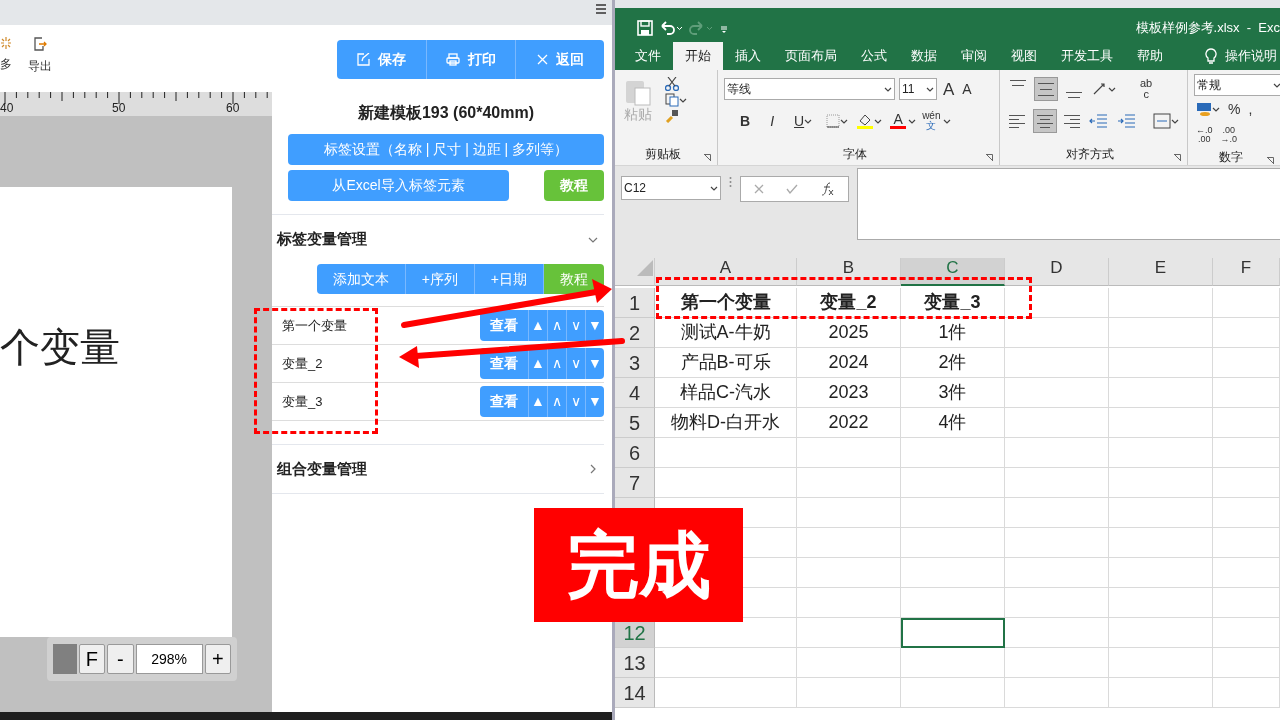 Image resolution: width=1280 pixels, height=720 pixels. What do you see at coordinates (1204, 135) in the screenshot?
I see `decimal-button: ←.0 .00` at bounding box center [1204, 135].